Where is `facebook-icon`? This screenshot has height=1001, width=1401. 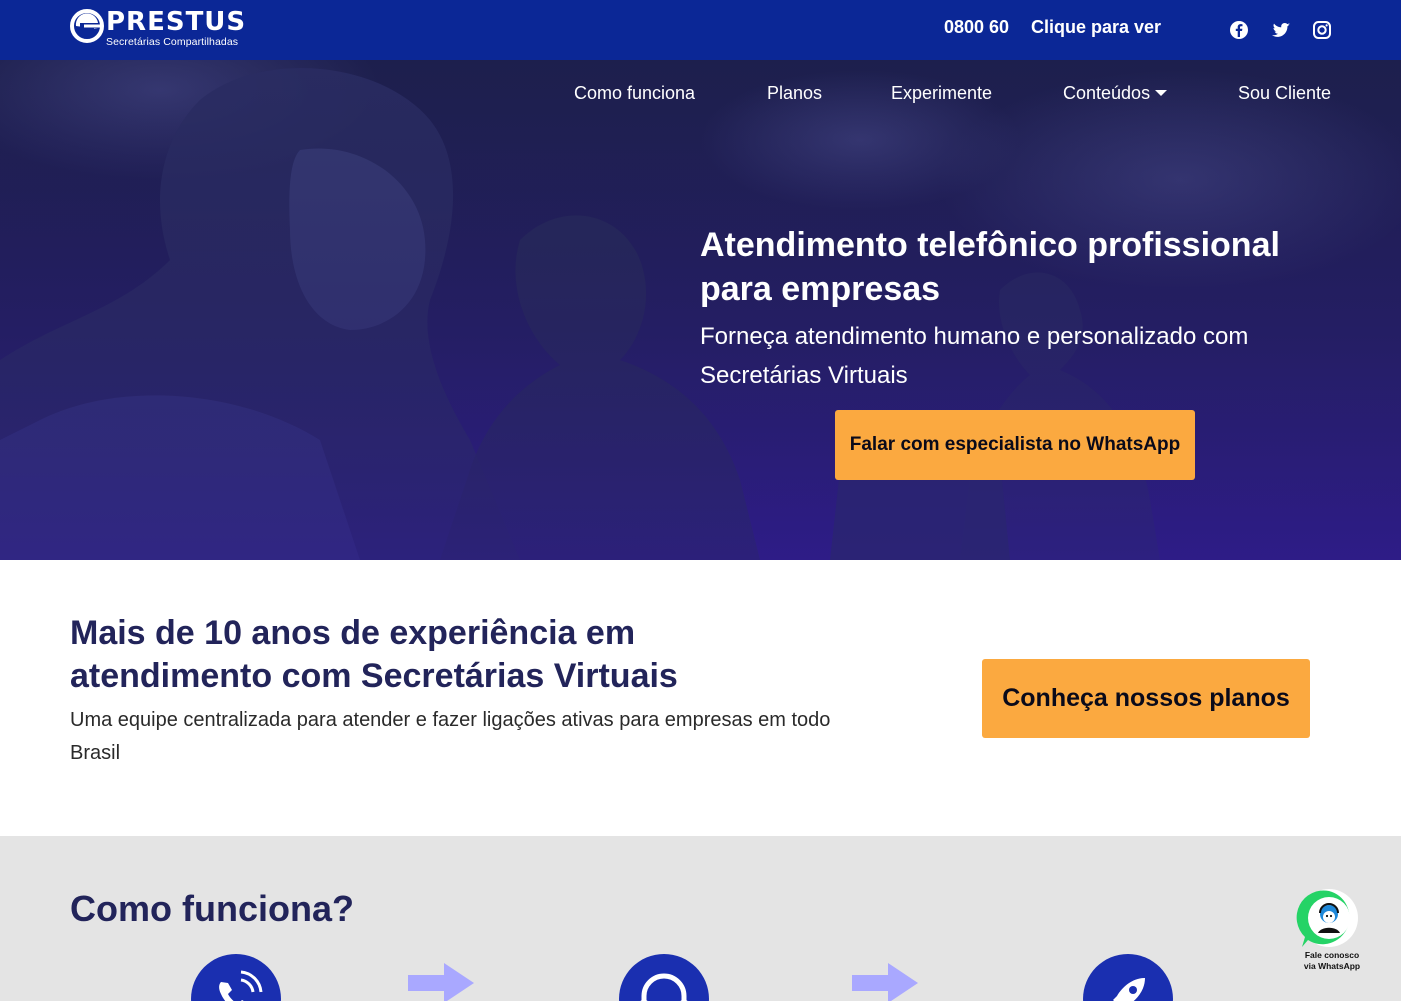
facebook-icon is located at coordinates (1239, 30).